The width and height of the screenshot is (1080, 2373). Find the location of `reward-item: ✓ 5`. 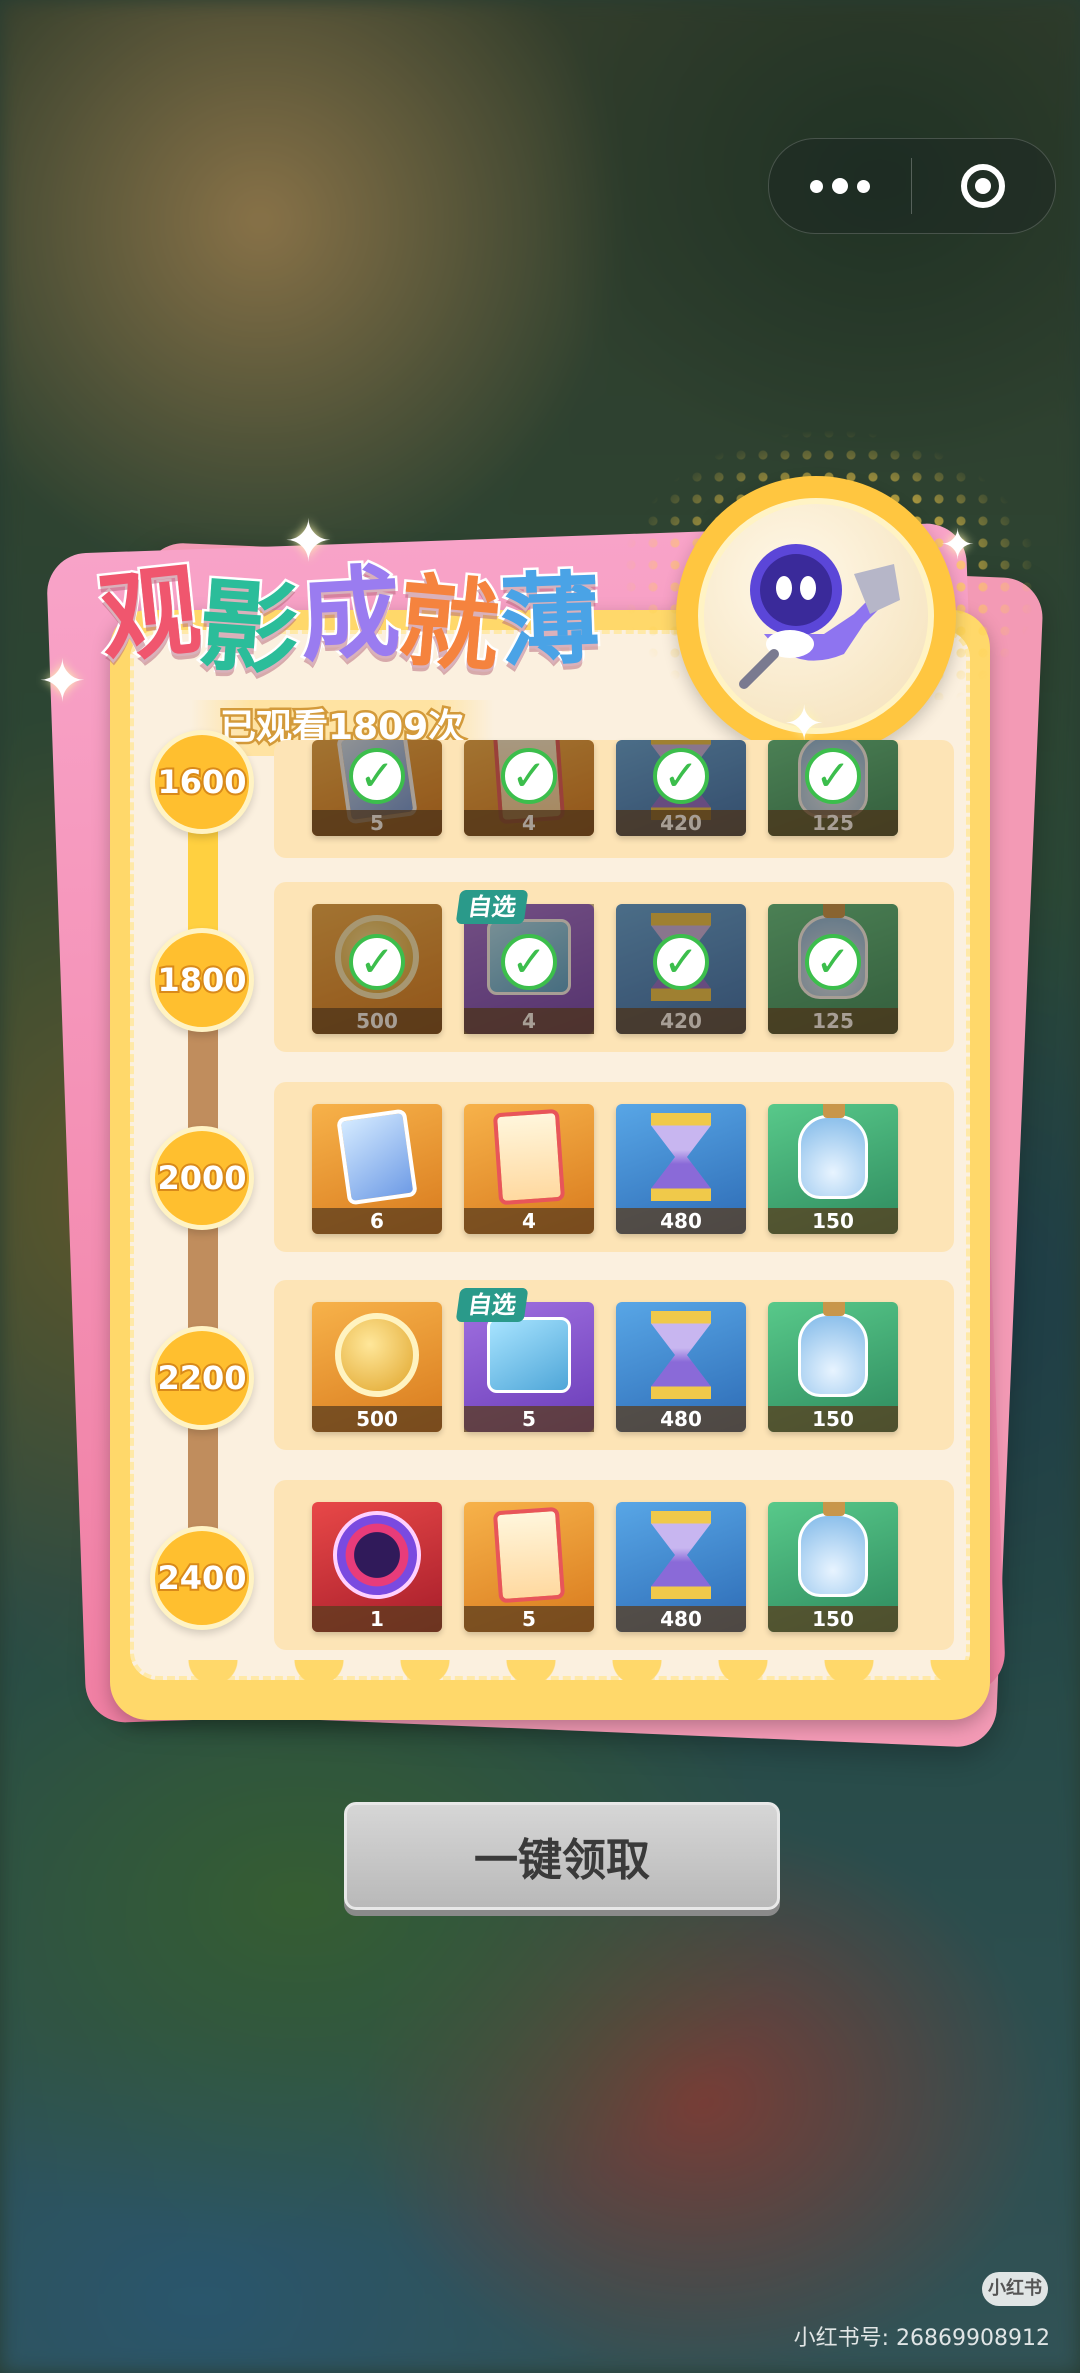

reward-item: ✓ 5 is located at coordinates (377, 788).